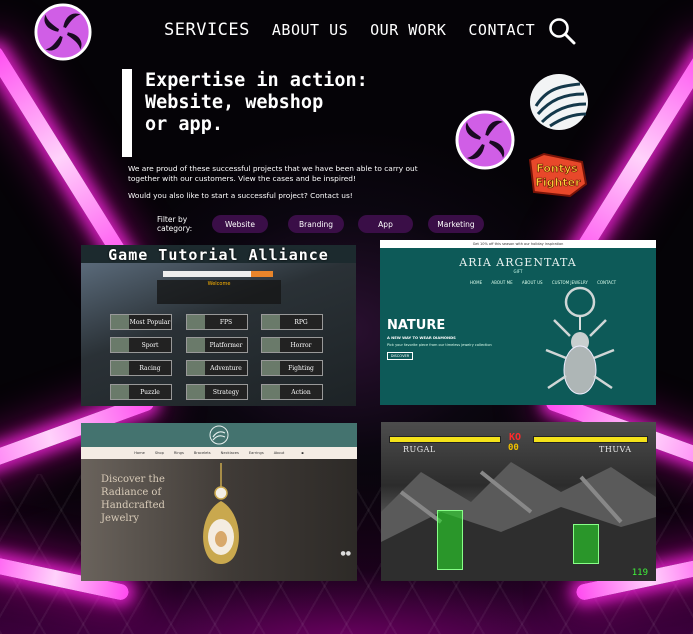 This screenshot has width=693, height=634. Describe the element at coordinates (234, 102) in the screenshot. I see `headline-line: Website, webshop` at that location.